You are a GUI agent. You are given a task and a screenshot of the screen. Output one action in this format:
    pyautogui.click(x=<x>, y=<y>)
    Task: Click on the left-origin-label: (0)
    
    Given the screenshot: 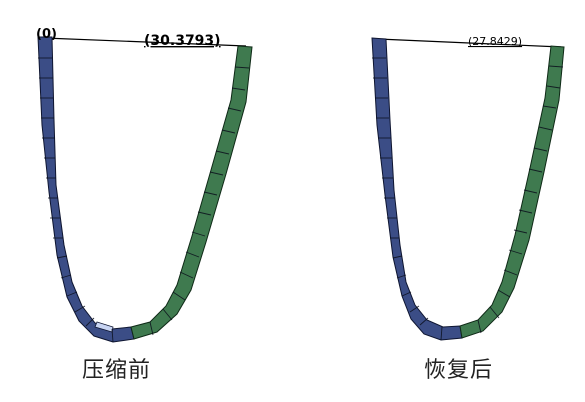 What is the action you would take?
    pyautogui.click(x=46, y=34)
    